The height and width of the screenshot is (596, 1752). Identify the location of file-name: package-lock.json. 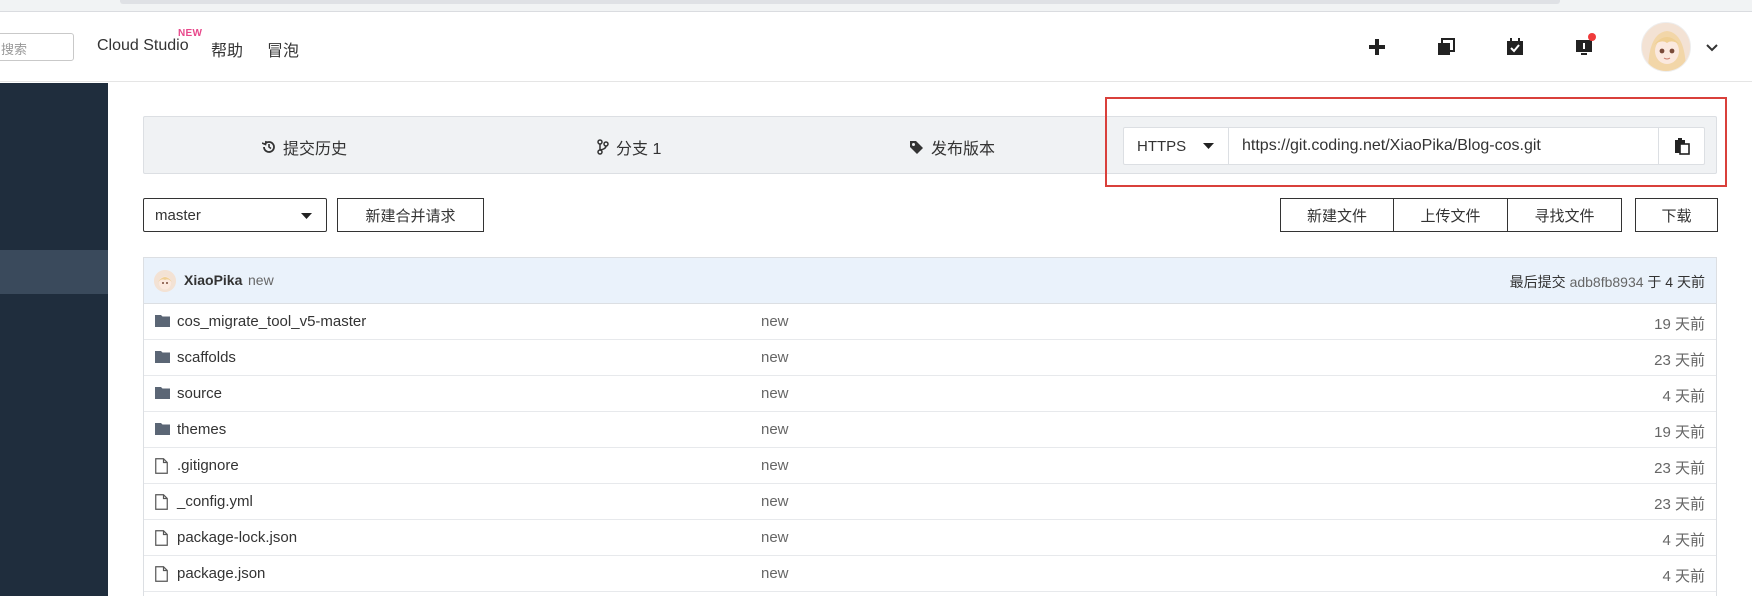
(237, 537).